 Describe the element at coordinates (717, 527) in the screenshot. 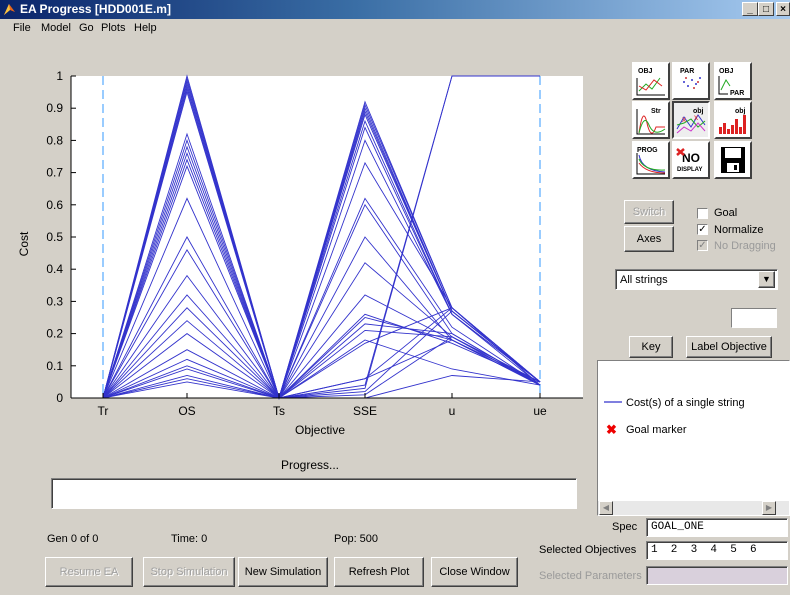

I see `spec-input: GOAL_ONE` at that location.